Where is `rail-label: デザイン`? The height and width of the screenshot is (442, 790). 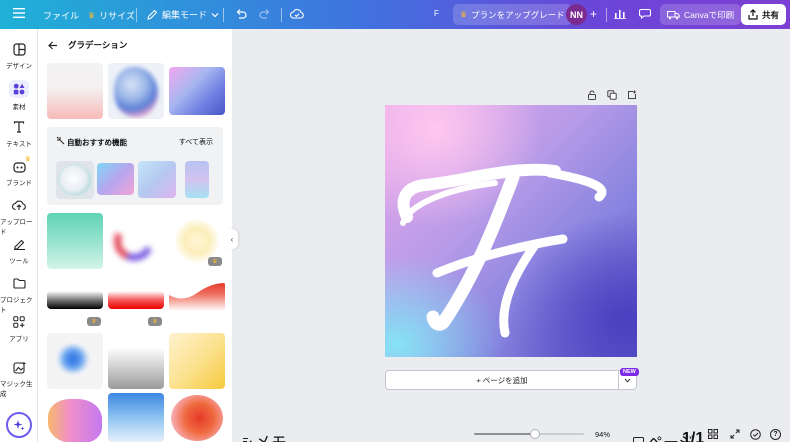 rail-label: デザイン is located at coordinates (19, 66).